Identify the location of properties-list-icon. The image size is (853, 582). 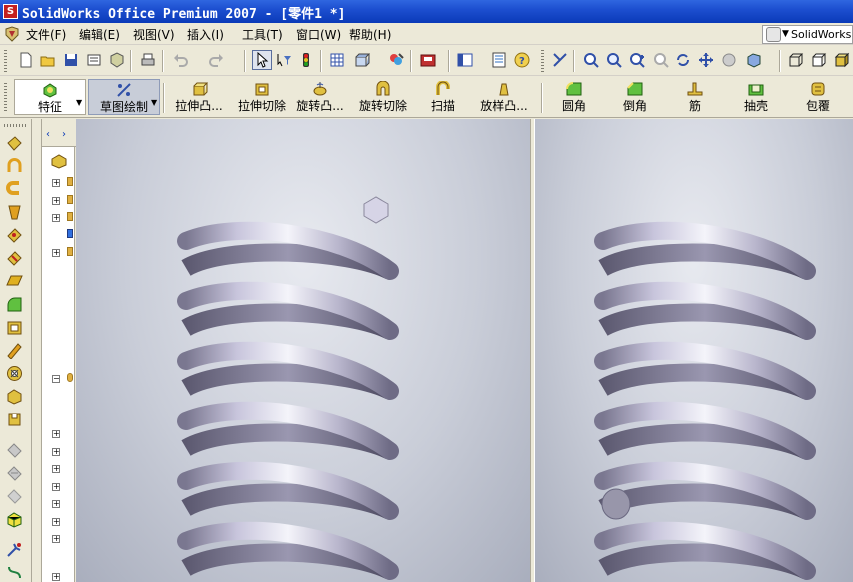
(499, 60).